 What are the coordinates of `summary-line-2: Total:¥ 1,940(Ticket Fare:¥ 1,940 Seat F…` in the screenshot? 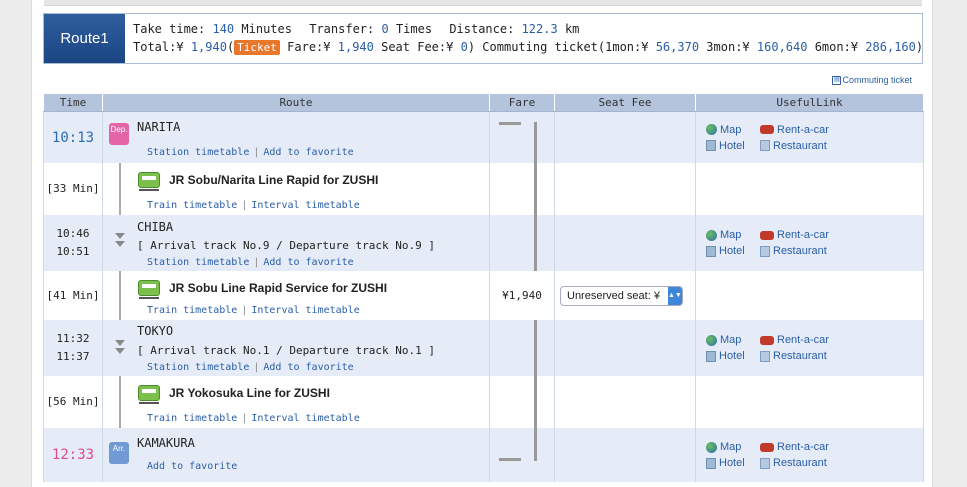 It's located at (528, 47).